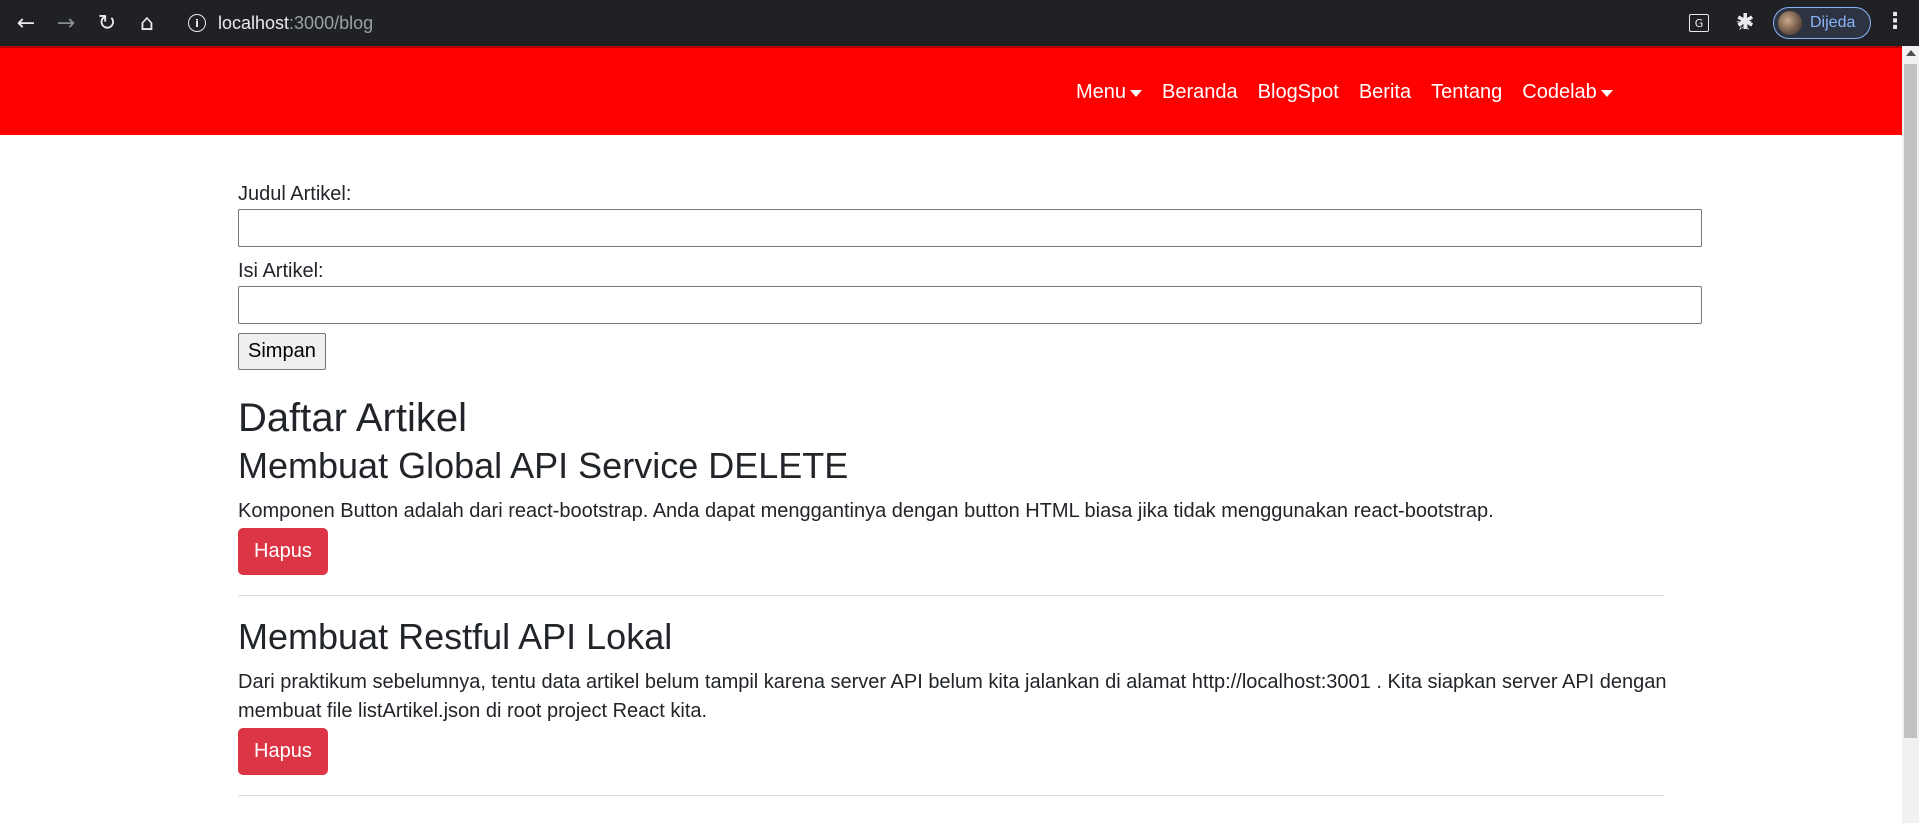 The height and width of the screenshot is (823, 1919). Describe the element at coordinates (107, 23) in the screenshot. I see `reload-icon: ↻` at that location.